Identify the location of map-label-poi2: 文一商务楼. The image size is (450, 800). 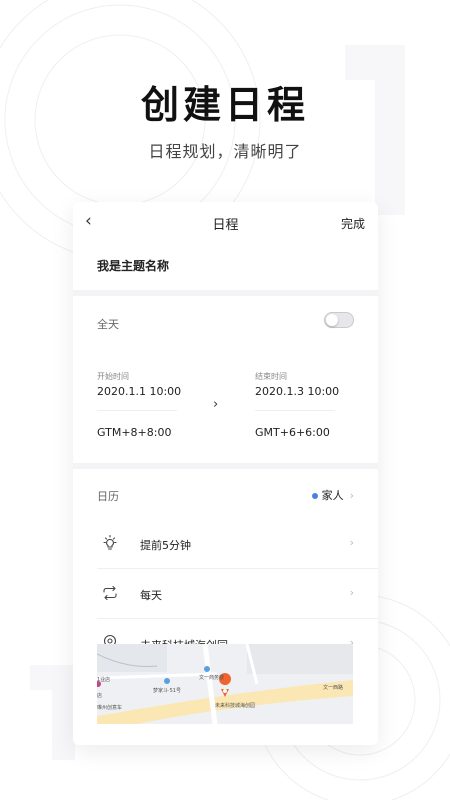
(212, 678).